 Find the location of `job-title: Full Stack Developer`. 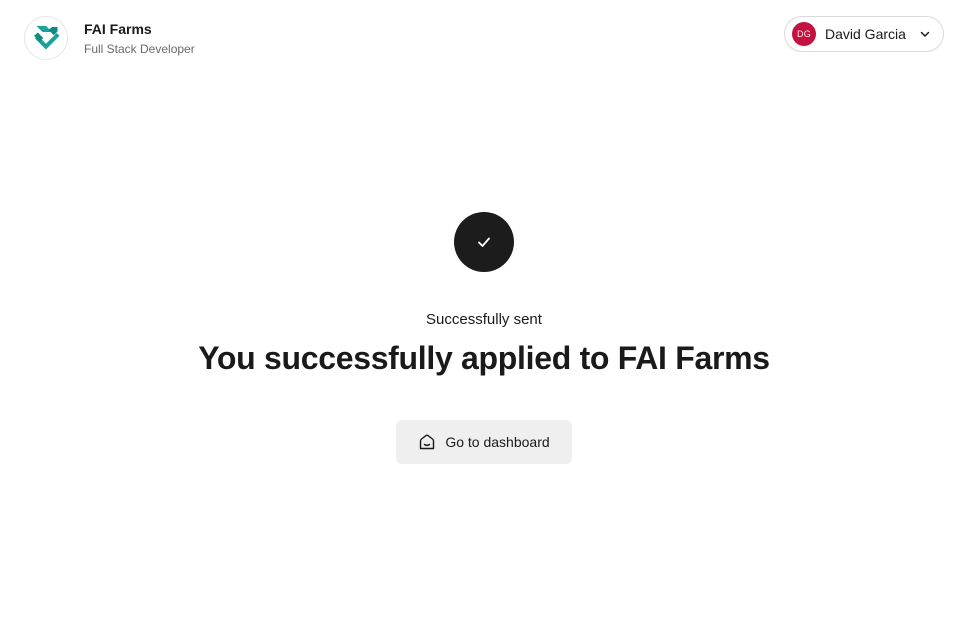

job-title: Full Stack Developer is located at coordinates (139, 48).